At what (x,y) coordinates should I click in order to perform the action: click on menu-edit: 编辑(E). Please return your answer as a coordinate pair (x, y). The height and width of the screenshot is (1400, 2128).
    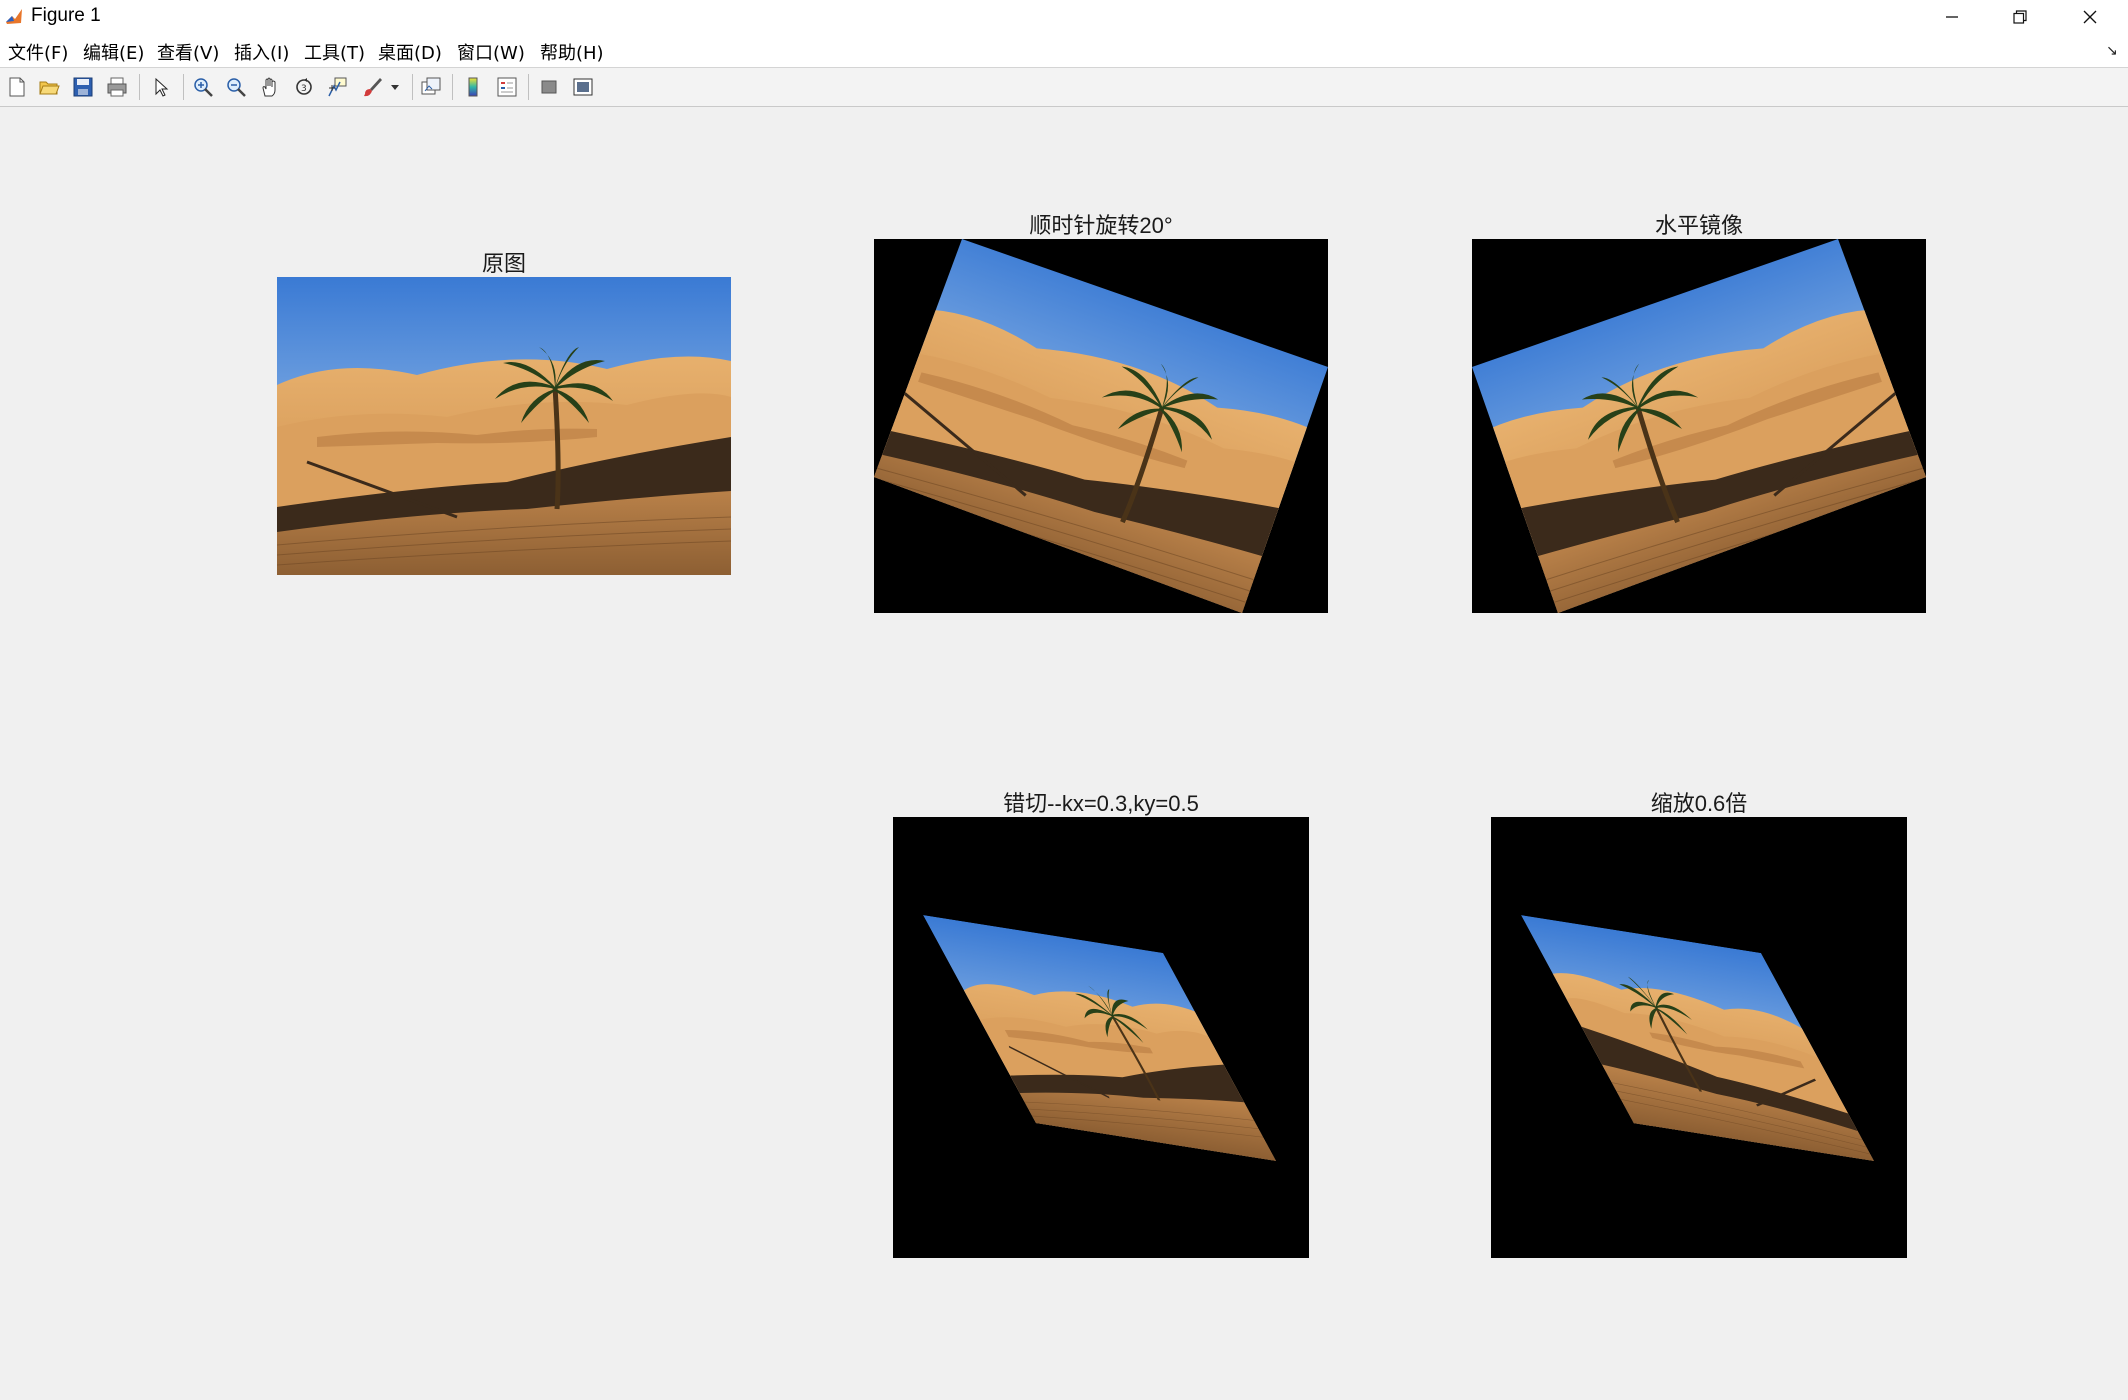
    Looking at the image, I should click on (113, 52).